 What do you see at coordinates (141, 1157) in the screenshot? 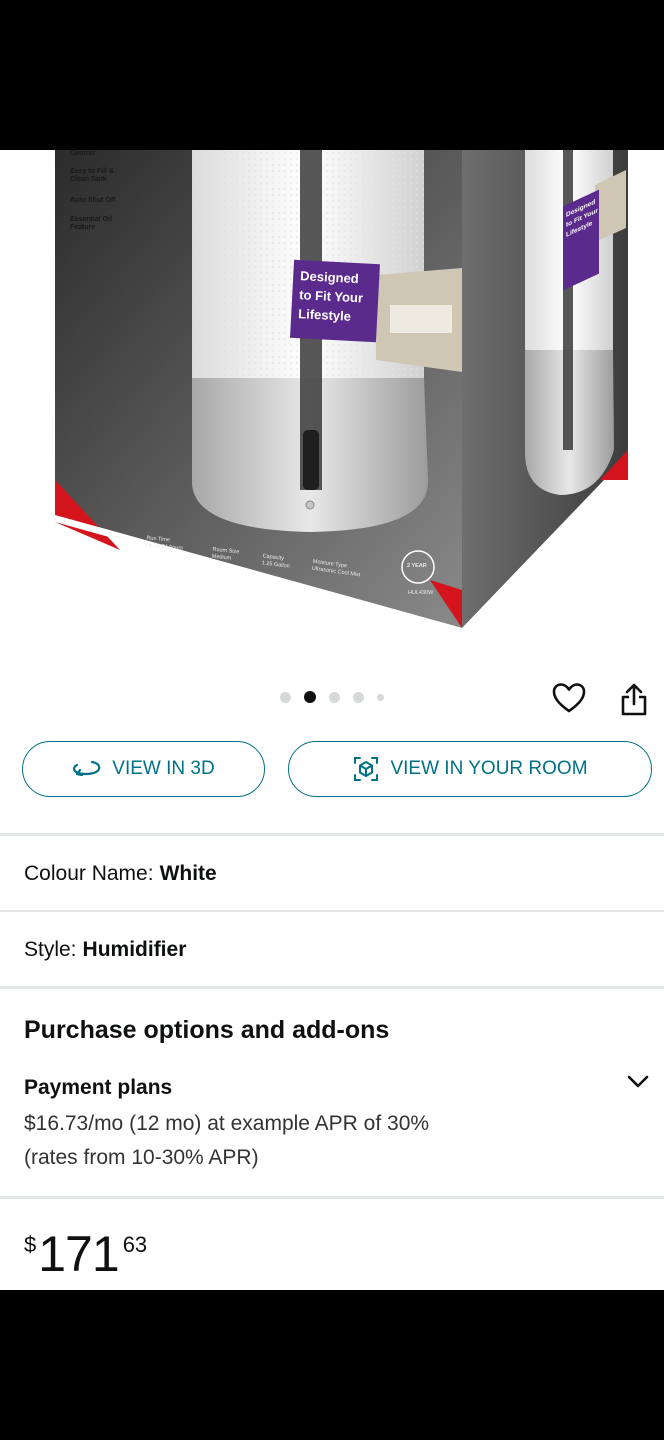
I see `payment-plan-rates: (rates from 10-30% APR)` at bounding box center [141, 1157].